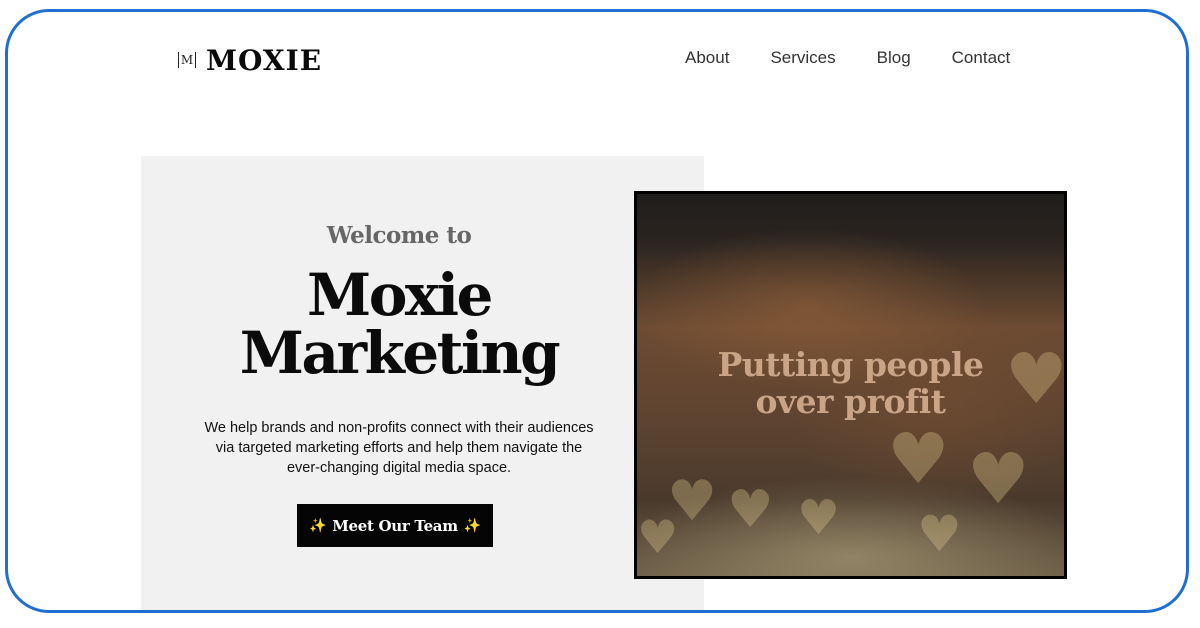 This screenshot has height=628, width=1200. I want to click on nav-contact: Contact, so click(981, 58).